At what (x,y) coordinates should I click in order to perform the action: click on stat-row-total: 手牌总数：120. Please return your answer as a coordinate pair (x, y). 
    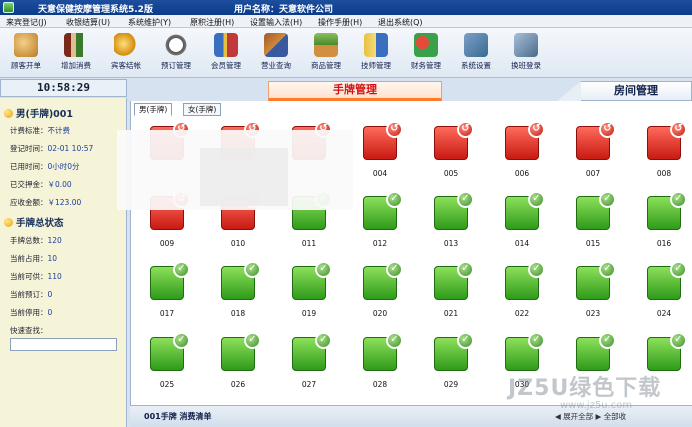
    Looking at the image, I should click on (36, 240).